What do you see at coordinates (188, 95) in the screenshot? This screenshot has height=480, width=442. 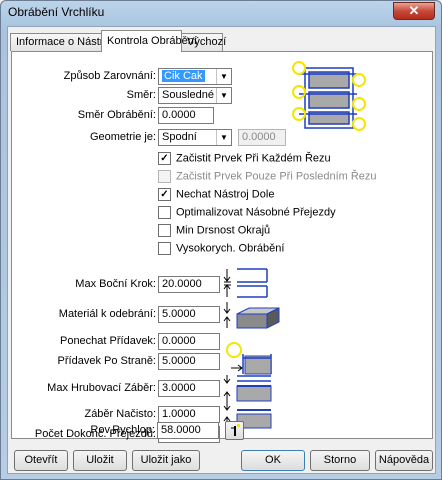 I see `smer-value: Sousledné` at bounding box center [188, 95].